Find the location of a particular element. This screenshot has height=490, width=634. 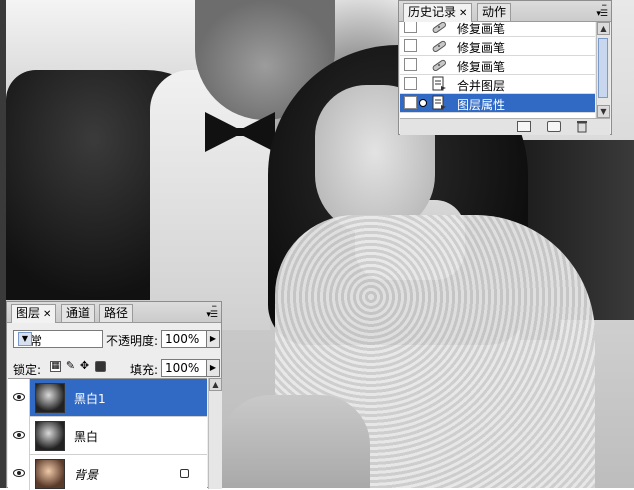

blend-mode-select: 正常 ▼ is located at coordinates (58, 339).